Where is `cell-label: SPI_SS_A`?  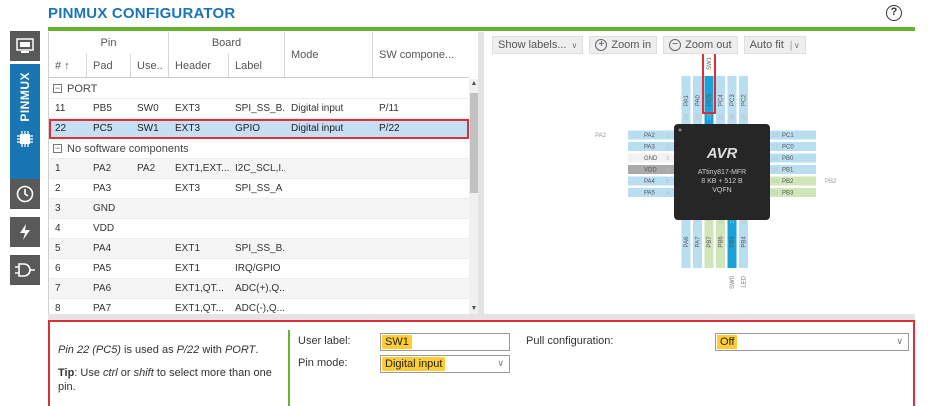
cell-label: SPI_SS_A is located at coordinates (259, 188).